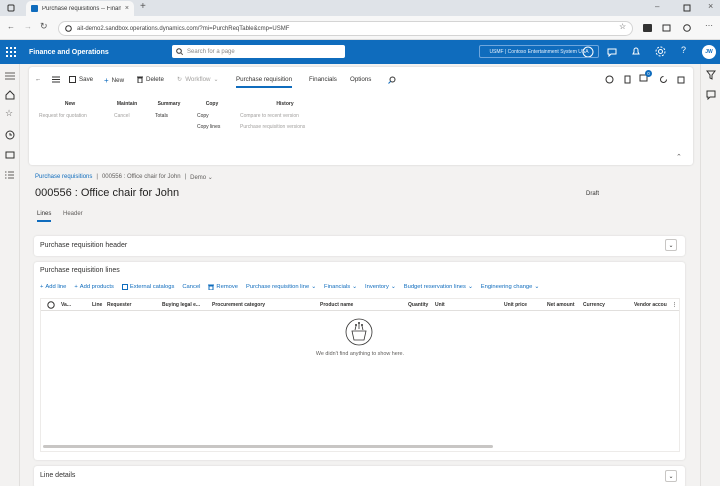 The width and height of the screenshot is (720, 486). Describe the element at coordinates (515, 305) in the screenshot. I see `column-header-unit-price: Unit price` at that location.